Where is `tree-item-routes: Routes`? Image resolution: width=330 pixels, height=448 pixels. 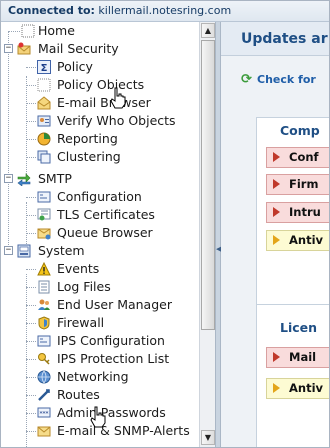 tree-item-routes: Routes is located at coordinates (100, 395).